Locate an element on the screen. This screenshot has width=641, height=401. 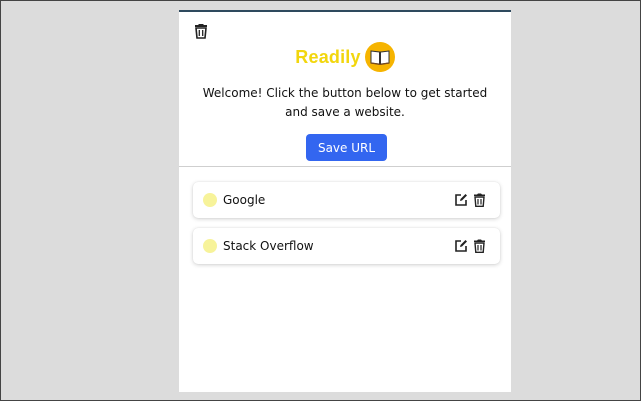
bookmark-title: Google is located at coordinates (244, 200).